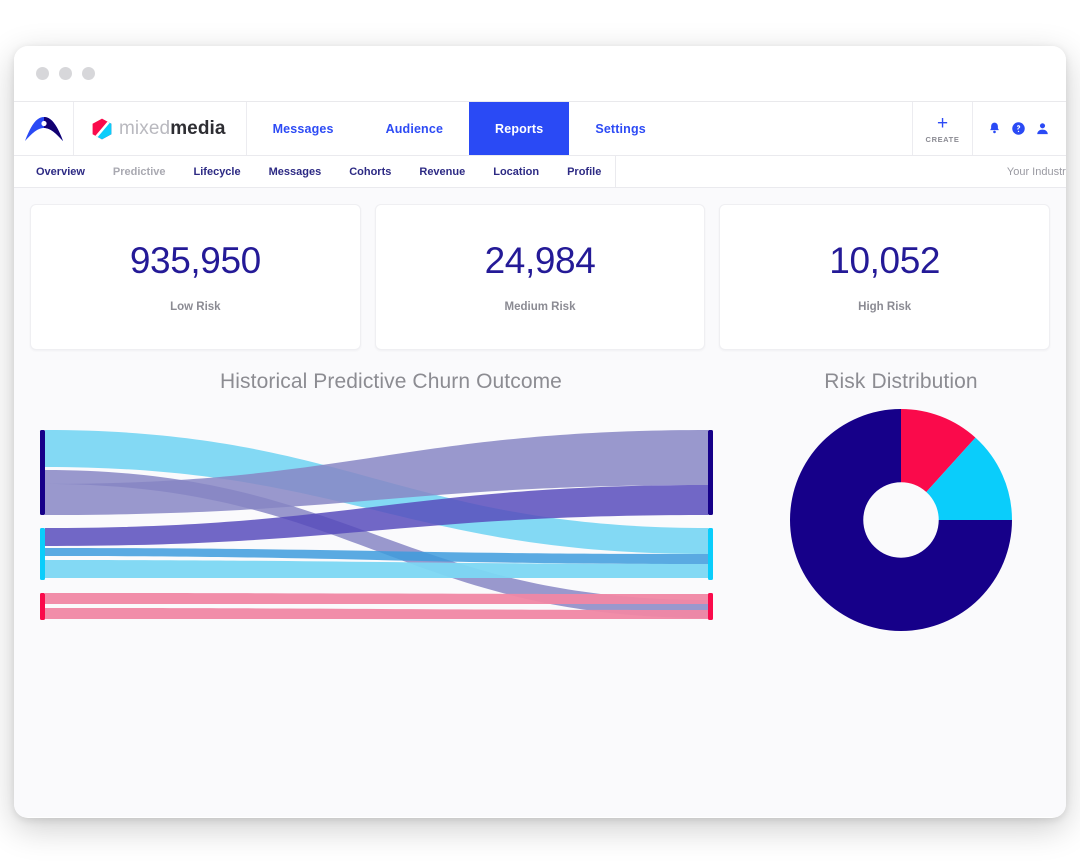 This screenshot has height=864, width=1080. I want to click on window-zoom-button, so click(88, 73).